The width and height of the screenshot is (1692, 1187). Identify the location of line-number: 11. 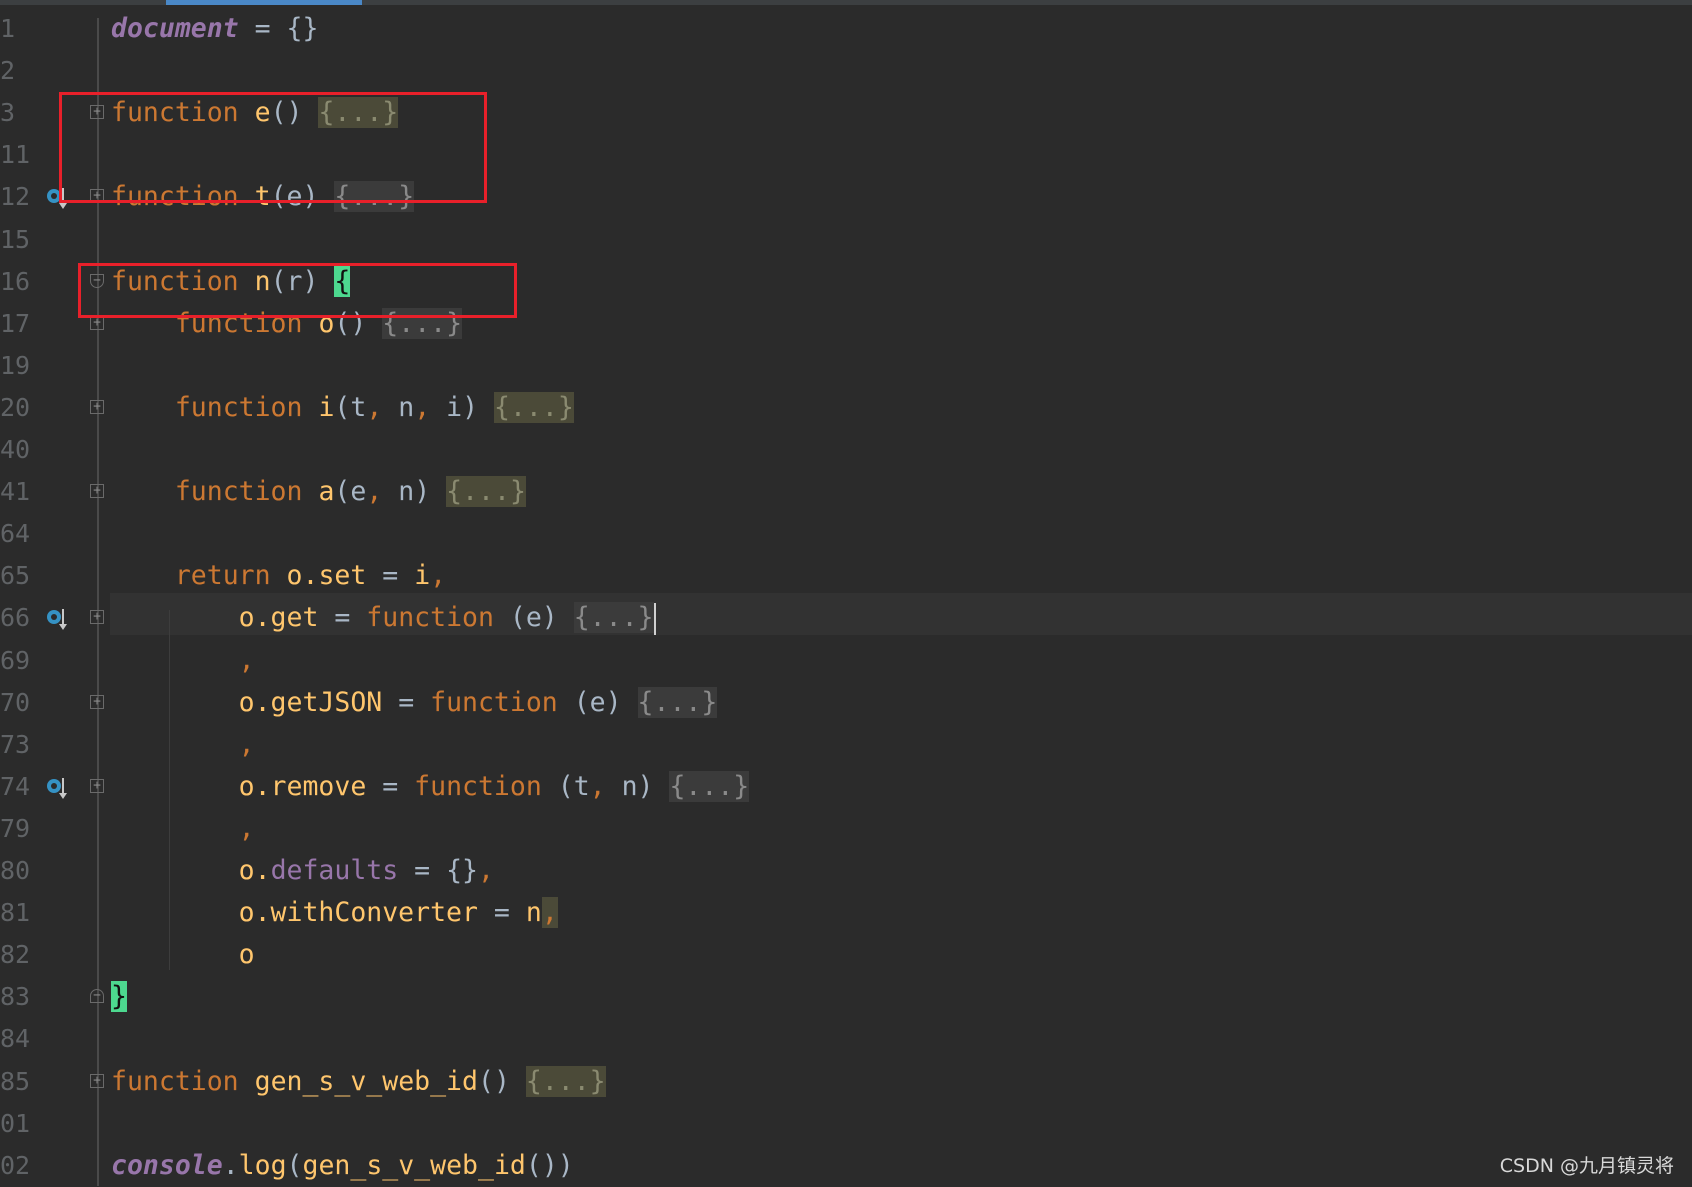
(16, 155).